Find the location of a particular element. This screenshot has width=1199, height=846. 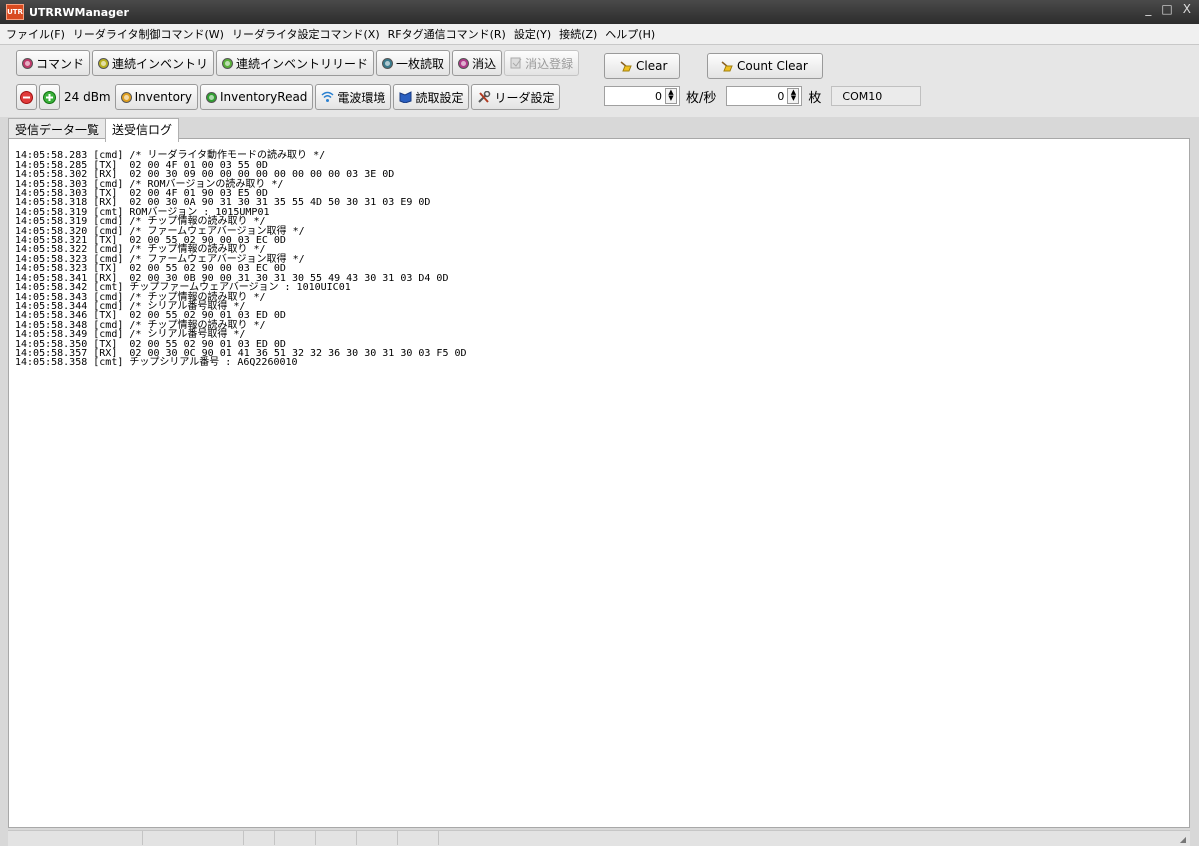

power-down-button is located at coordinates (26, 97).